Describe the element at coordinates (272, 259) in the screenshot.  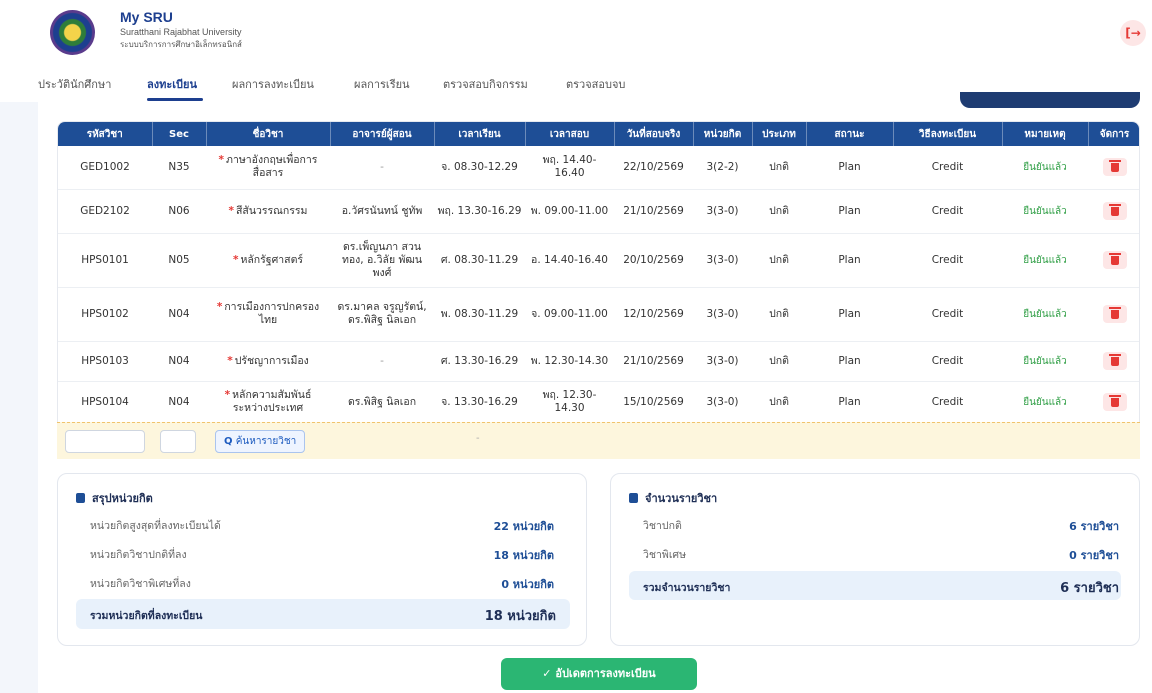
I see `course-name: หลักรัฐศาสตร์` at that location.